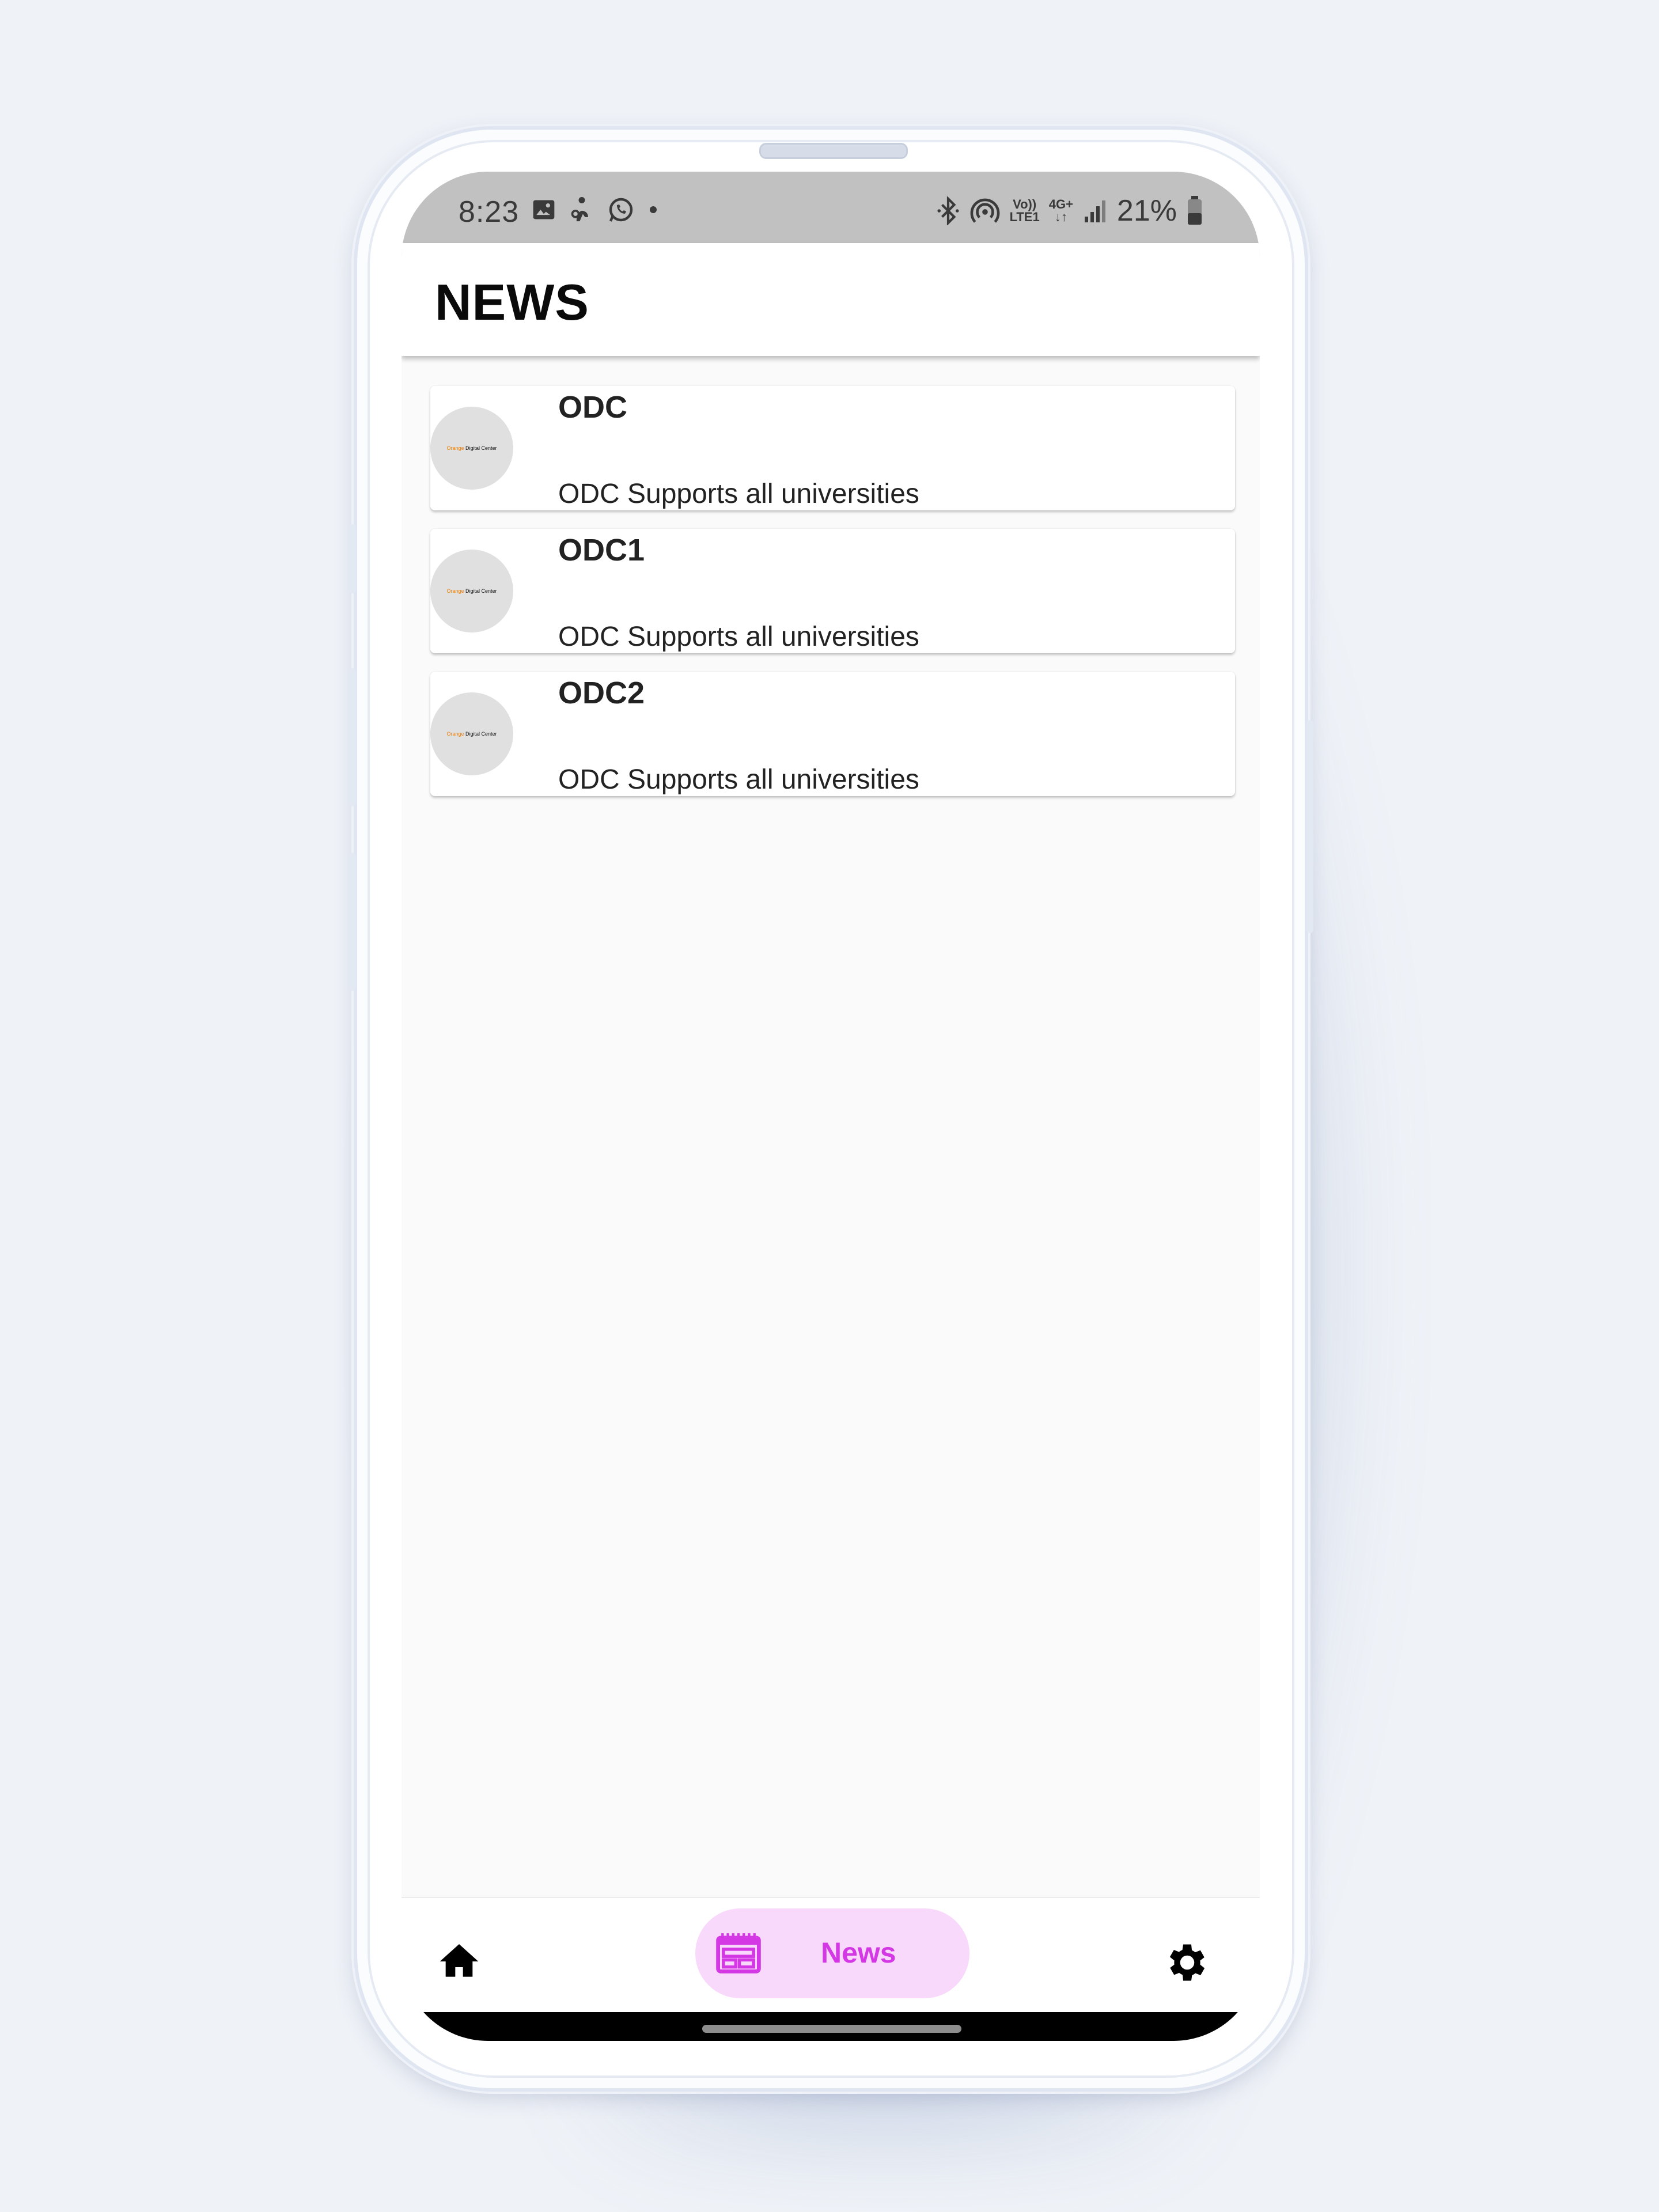 This screenshot has height=2212, width=1659. What do you see at coordinates (858, 1953) in the screenshot?
I see `nav-news-label: News` at bounding box center [858, 1953].